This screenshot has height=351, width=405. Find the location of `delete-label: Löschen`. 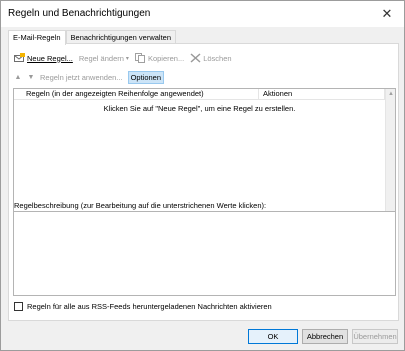

delete-label: Löschen is located at coordinates (217, 58).